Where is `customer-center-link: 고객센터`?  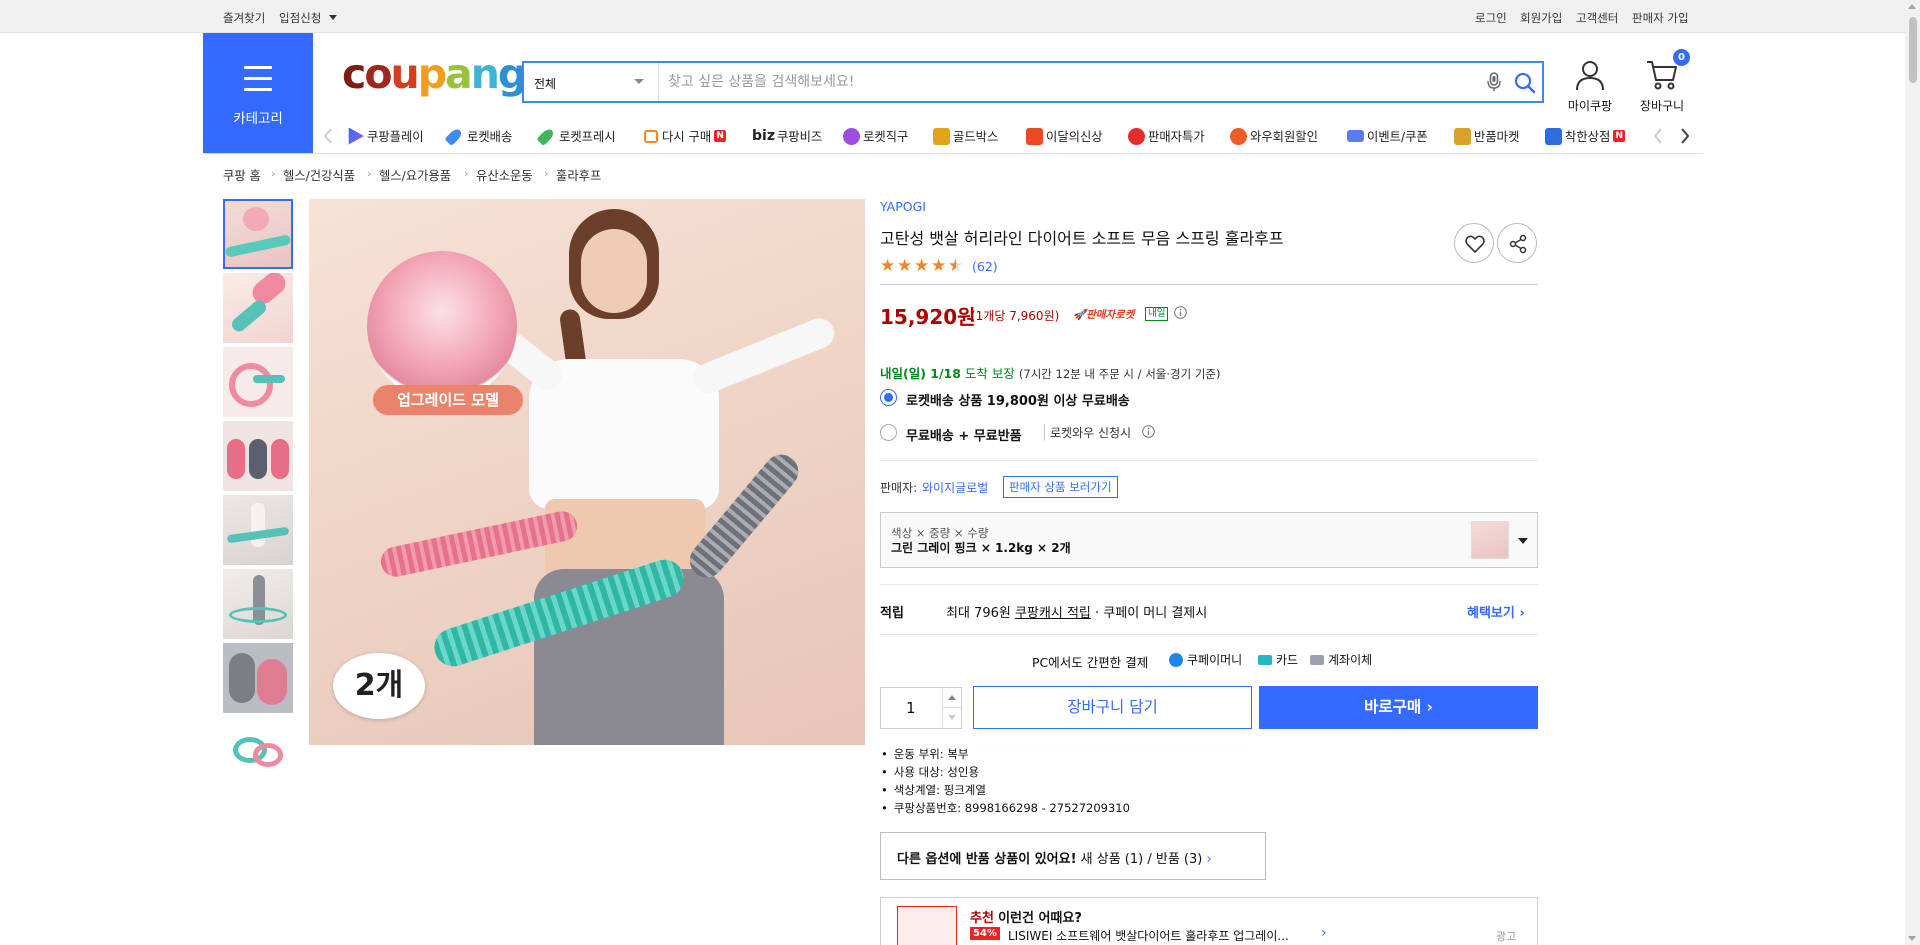 customer-center-link: 고객센터 is located at coordinates (1597, 18).